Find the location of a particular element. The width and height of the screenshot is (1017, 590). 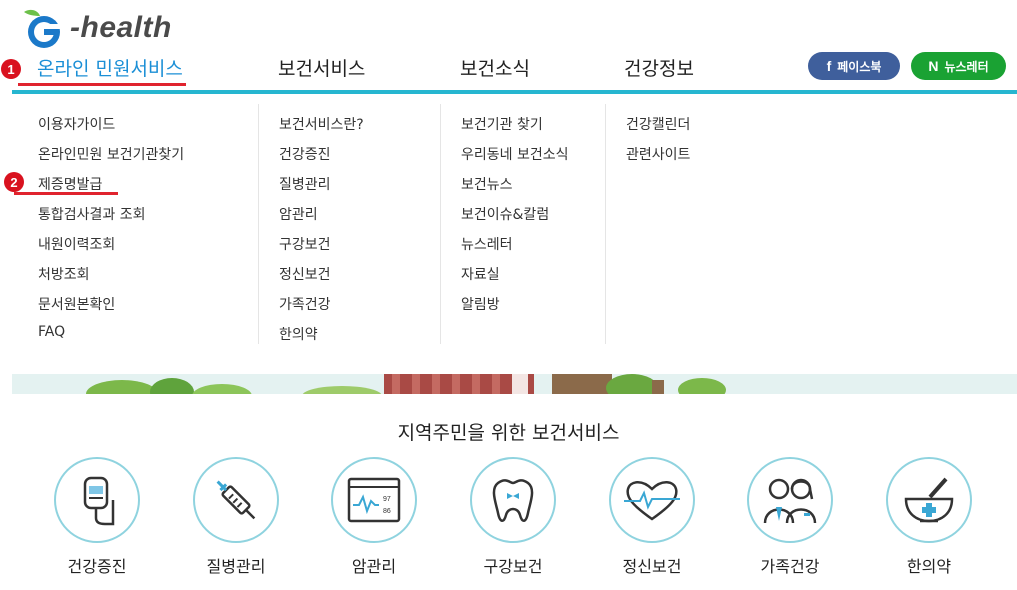

menu-item: 가족건강 is located at coordinates (305, 304).